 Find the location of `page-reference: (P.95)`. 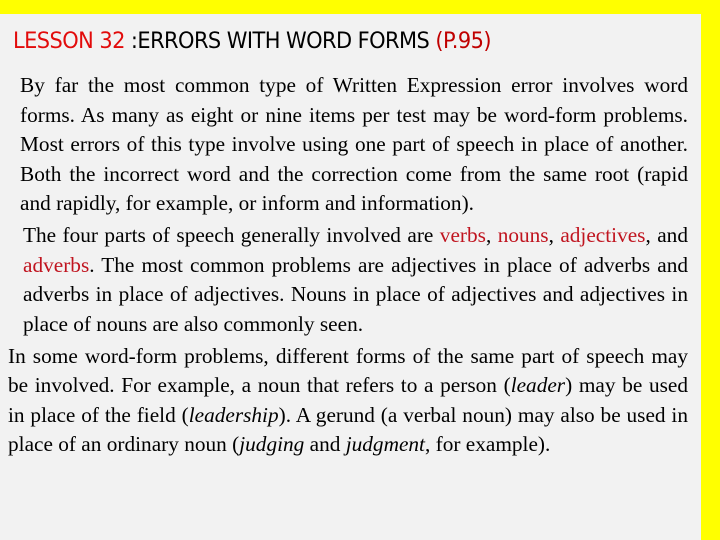

page-reference: (P.95) is located at coordinates (463, 41).